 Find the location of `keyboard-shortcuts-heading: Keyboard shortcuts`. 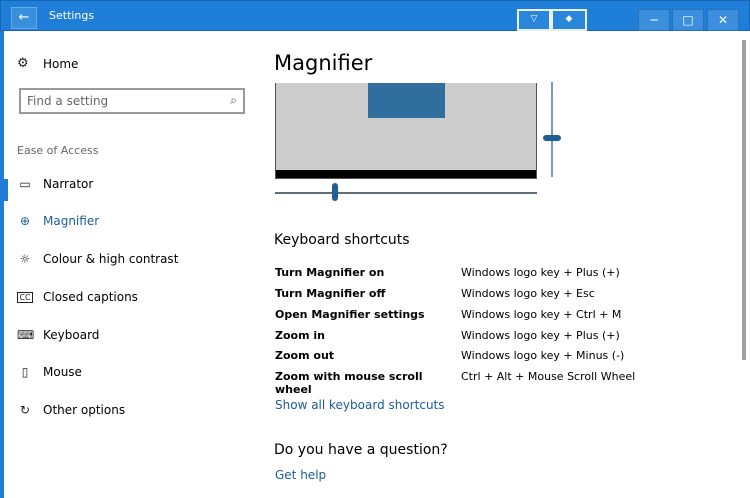

keyboard-shortcuts-heading: Keyboard shortcuts is located at coordinates (342, 240).